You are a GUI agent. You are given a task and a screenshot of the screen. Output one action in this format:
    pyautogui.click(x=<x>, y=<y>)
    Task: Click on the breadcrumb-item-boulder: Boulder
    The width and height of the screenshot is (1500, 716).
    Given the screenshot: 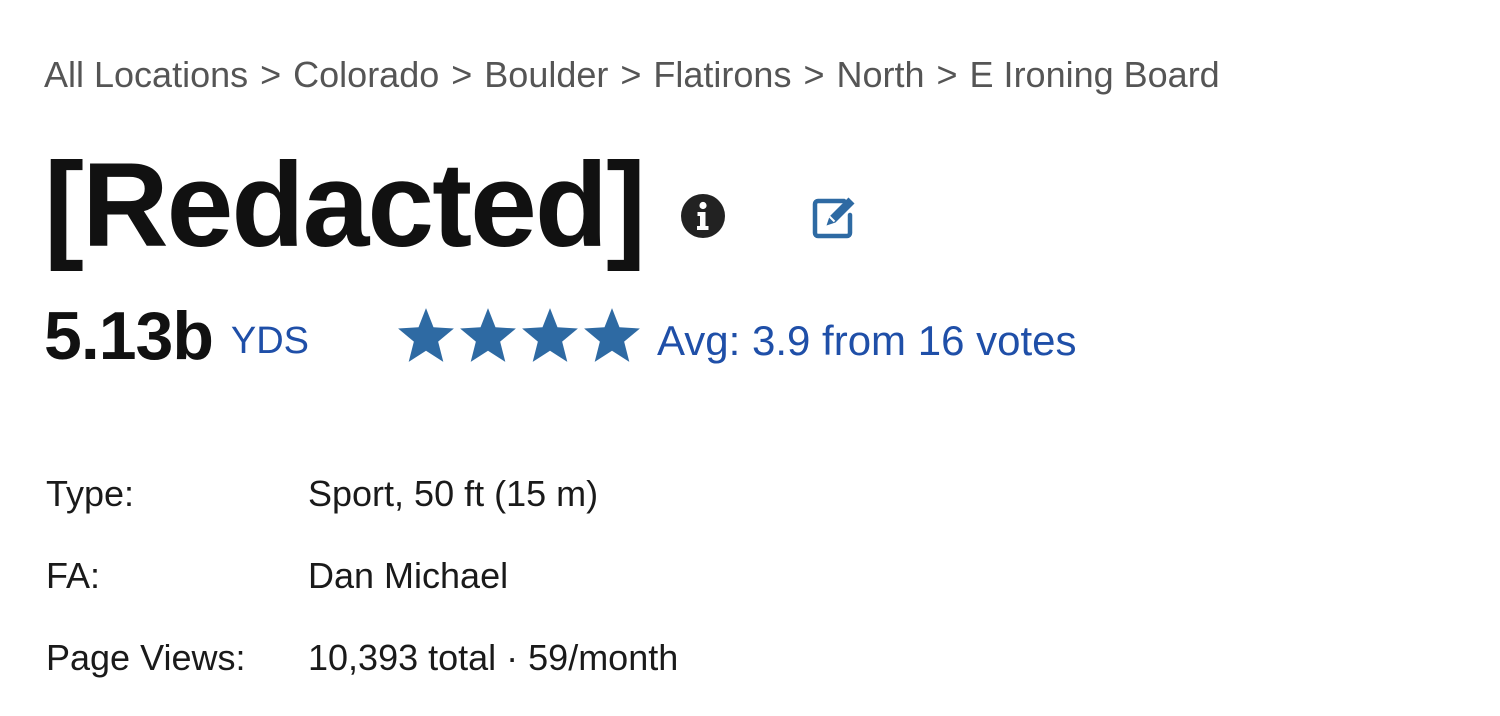 What is the action you would take?
    pyautogui.click(x=546, y=74)
    